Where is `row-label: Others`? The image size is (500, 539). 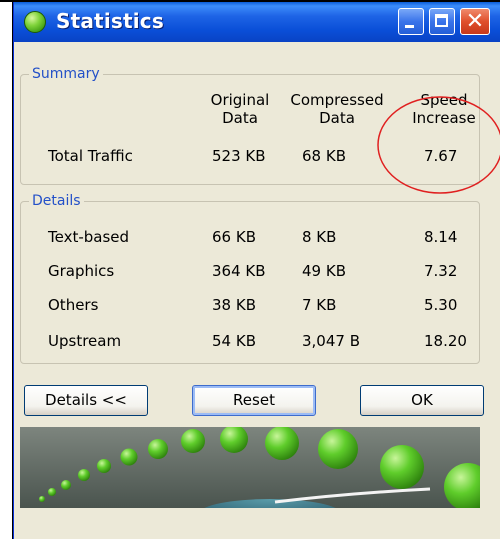 row-label: Others is located at coordinates (73, 305).